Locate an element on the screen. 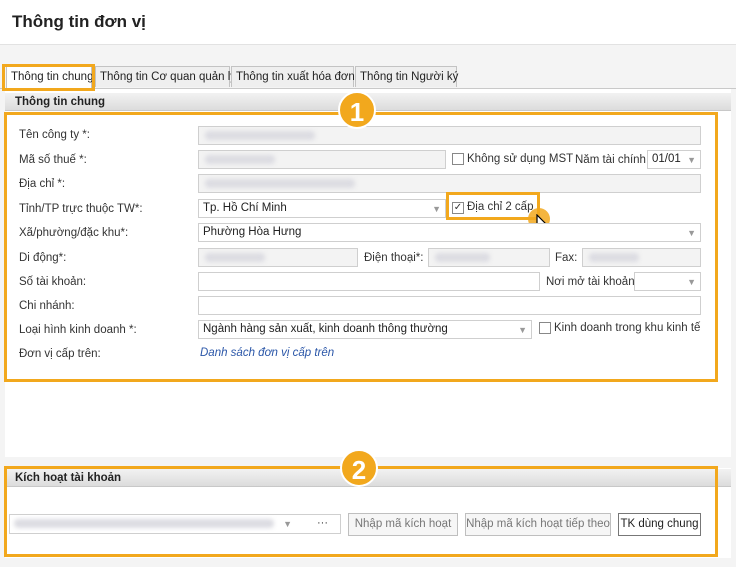  business-type-label: Loại hình kinh doanh *: is located at coordinates (78, 330).